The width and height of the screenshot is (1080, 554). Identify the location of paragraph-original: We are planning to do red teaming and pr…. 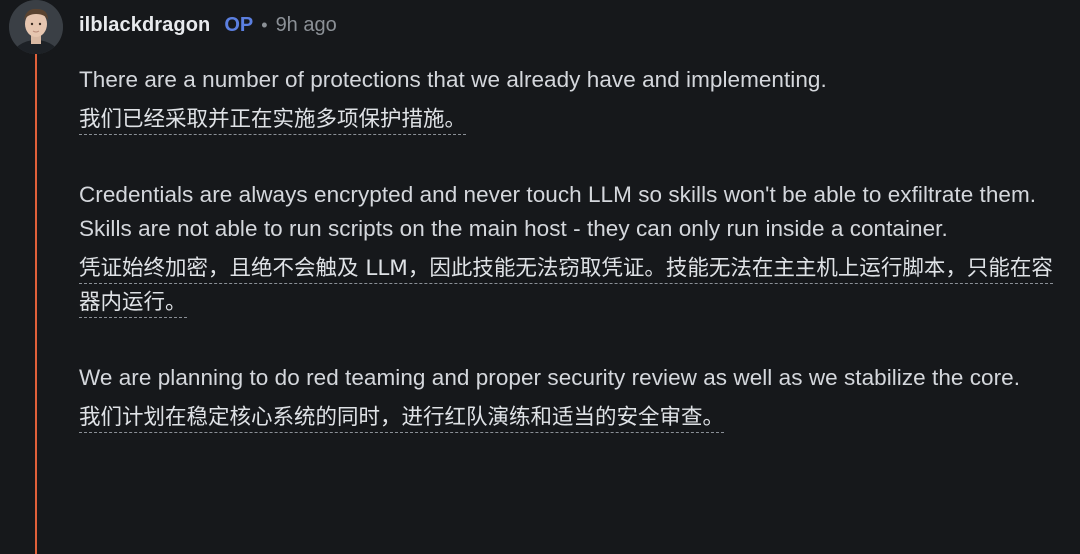
(550, 377).